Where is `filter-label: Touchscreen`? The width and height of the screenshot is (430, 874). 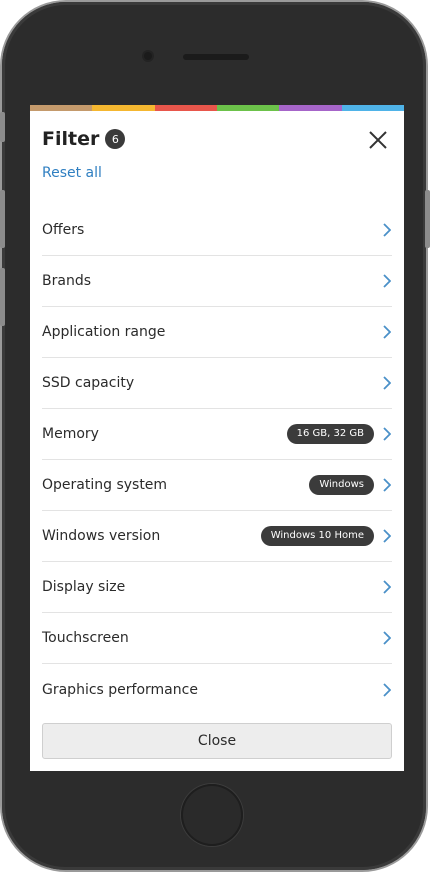 filter-label: Touchscreen is located at coordinates (85, 638).